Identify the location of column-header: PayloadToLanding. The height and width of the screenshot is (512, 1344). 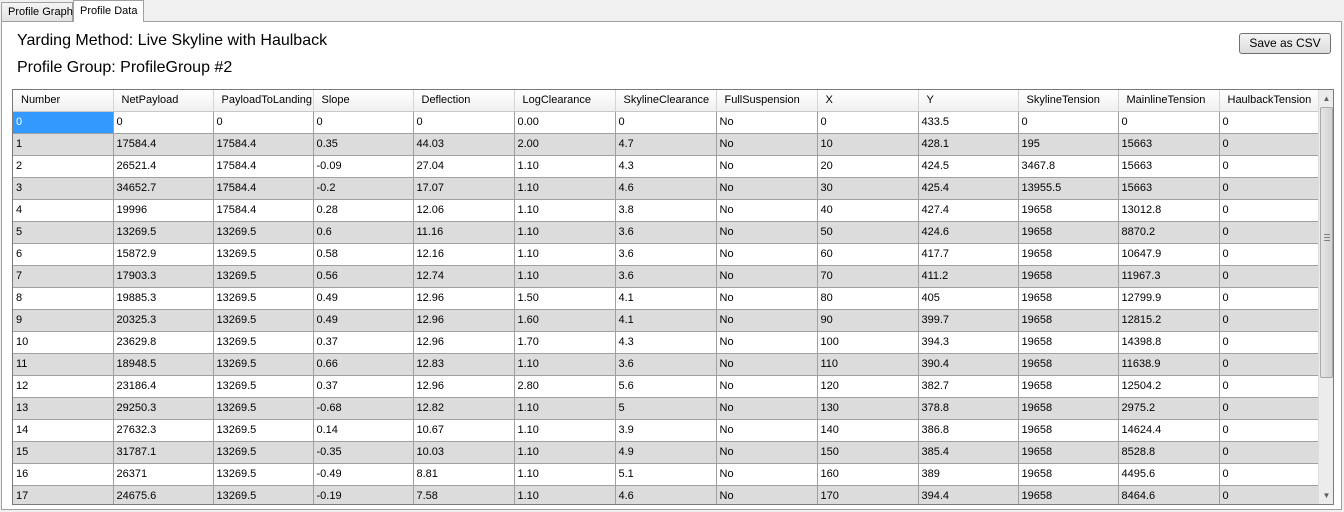
(263, 101).